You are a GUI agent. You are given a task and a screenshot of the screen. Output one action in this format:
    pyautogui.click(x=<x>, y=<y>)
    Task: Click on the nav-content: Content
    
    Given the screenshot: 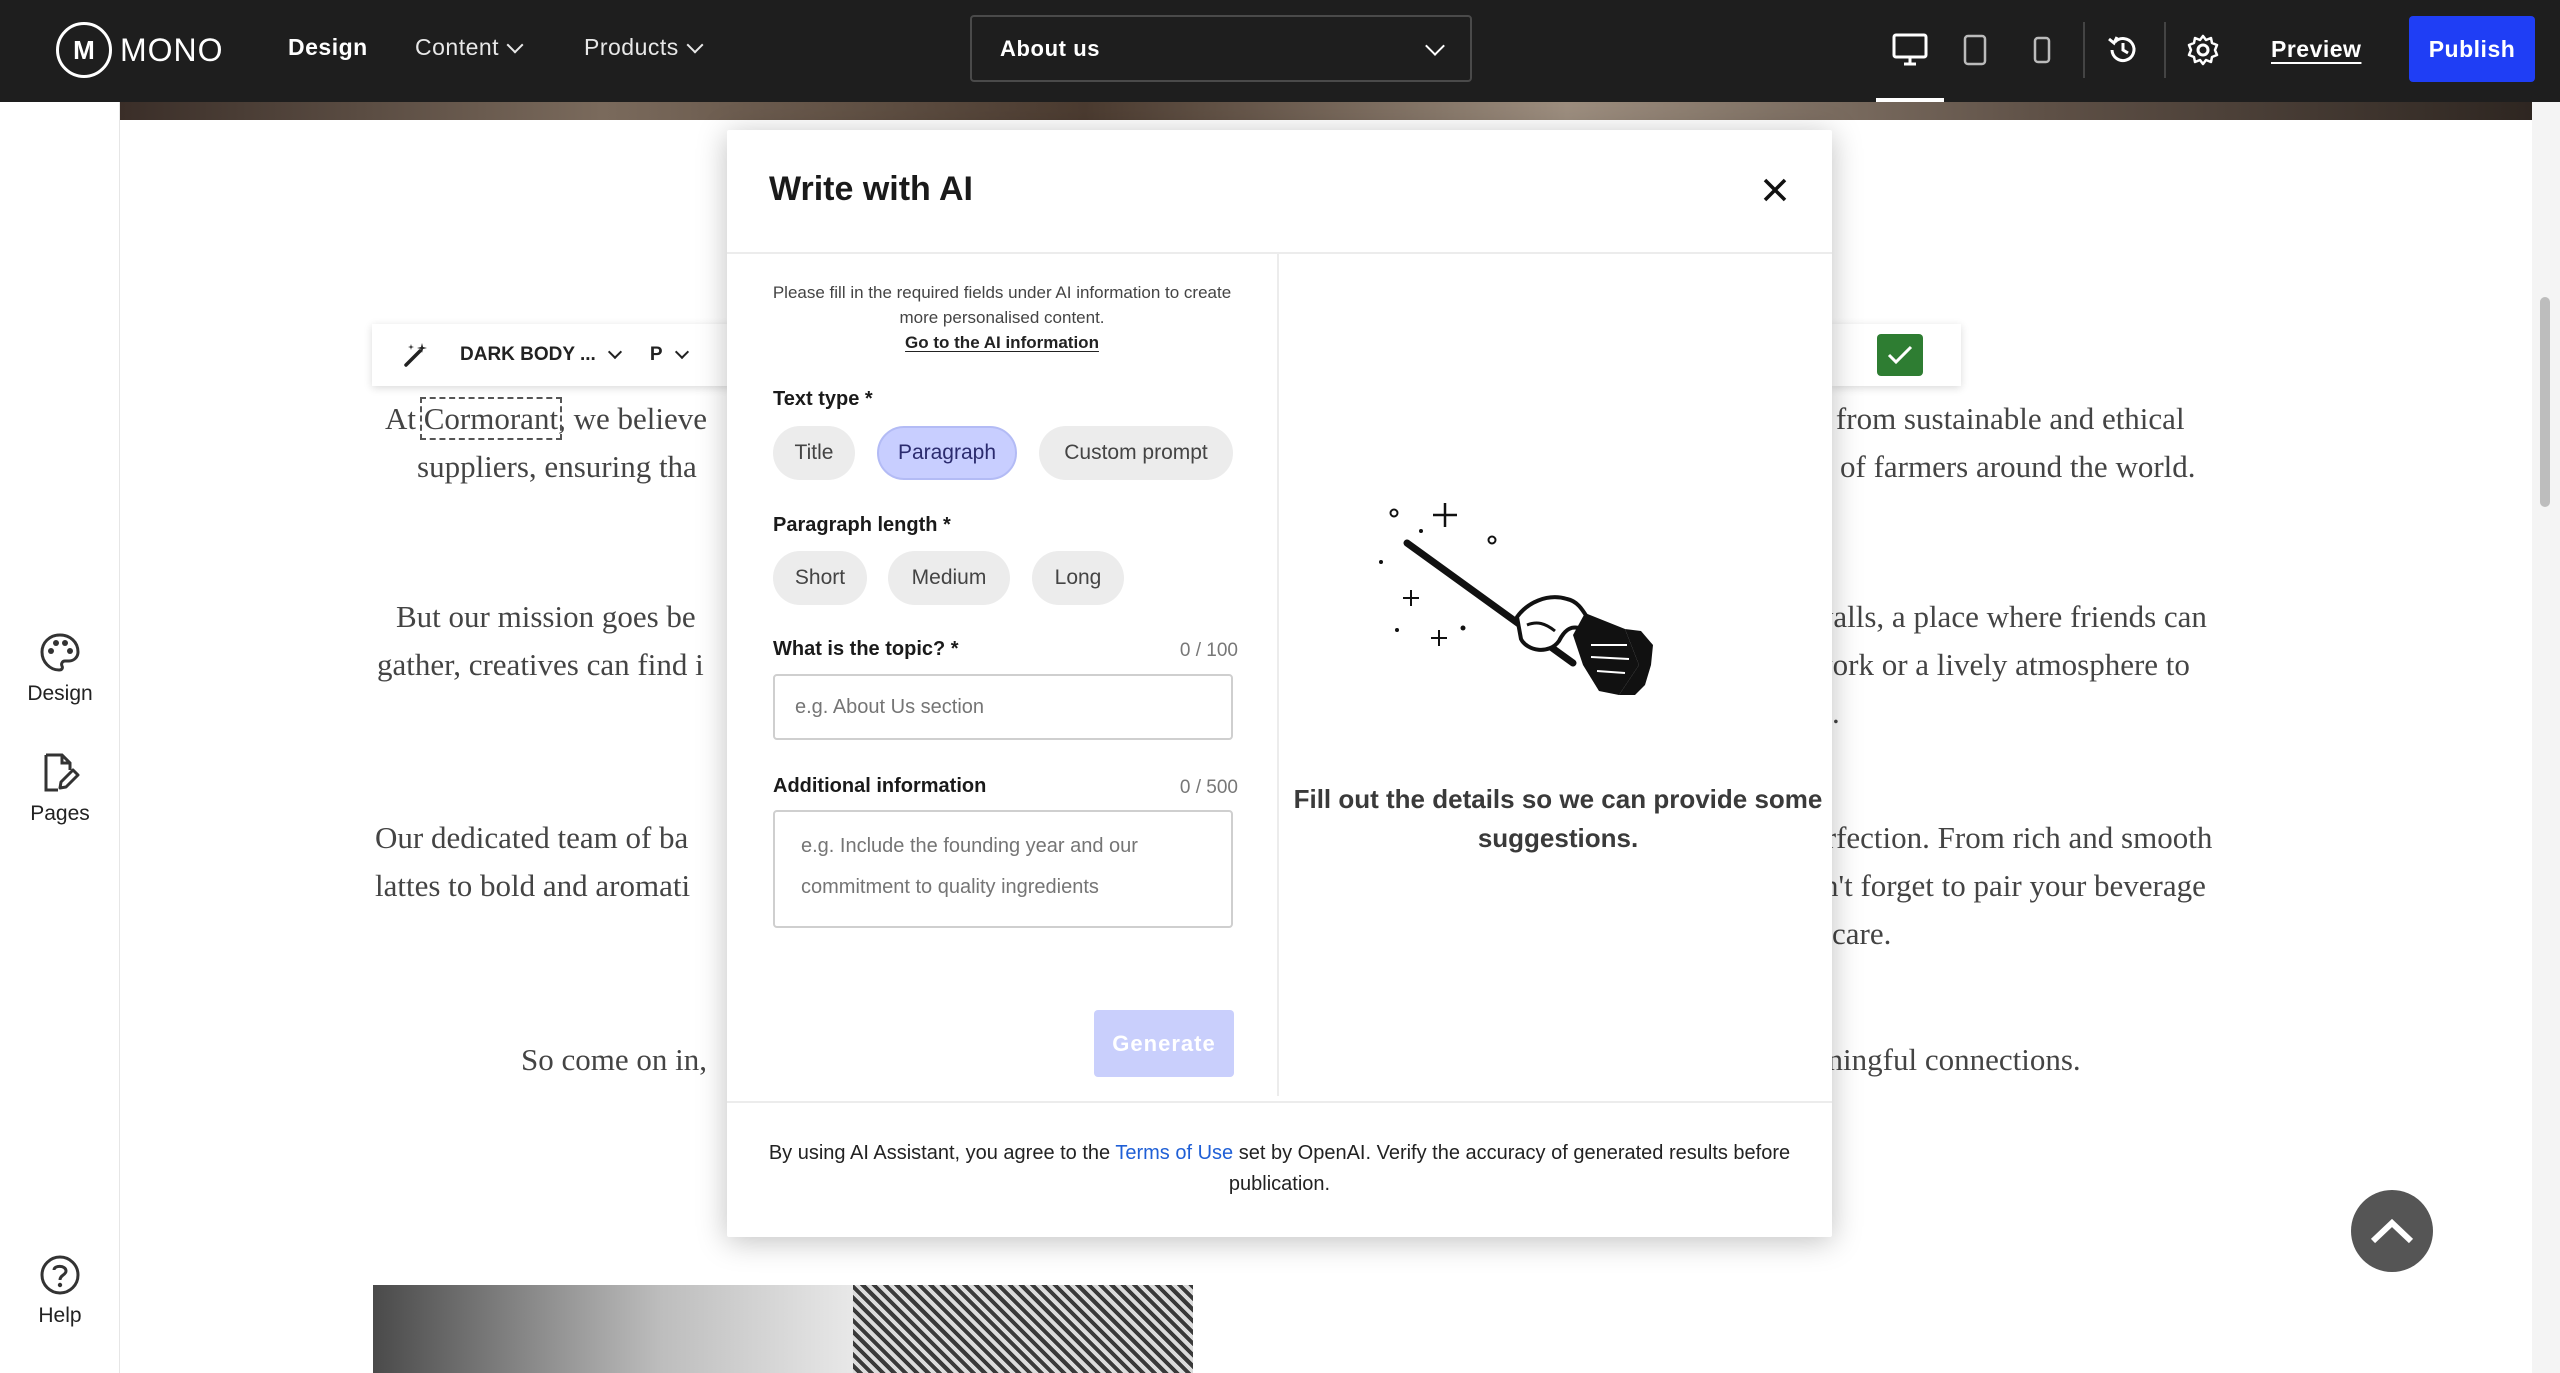 What is the action you would take?
    pyautogui.click(x=469, y=47)
    